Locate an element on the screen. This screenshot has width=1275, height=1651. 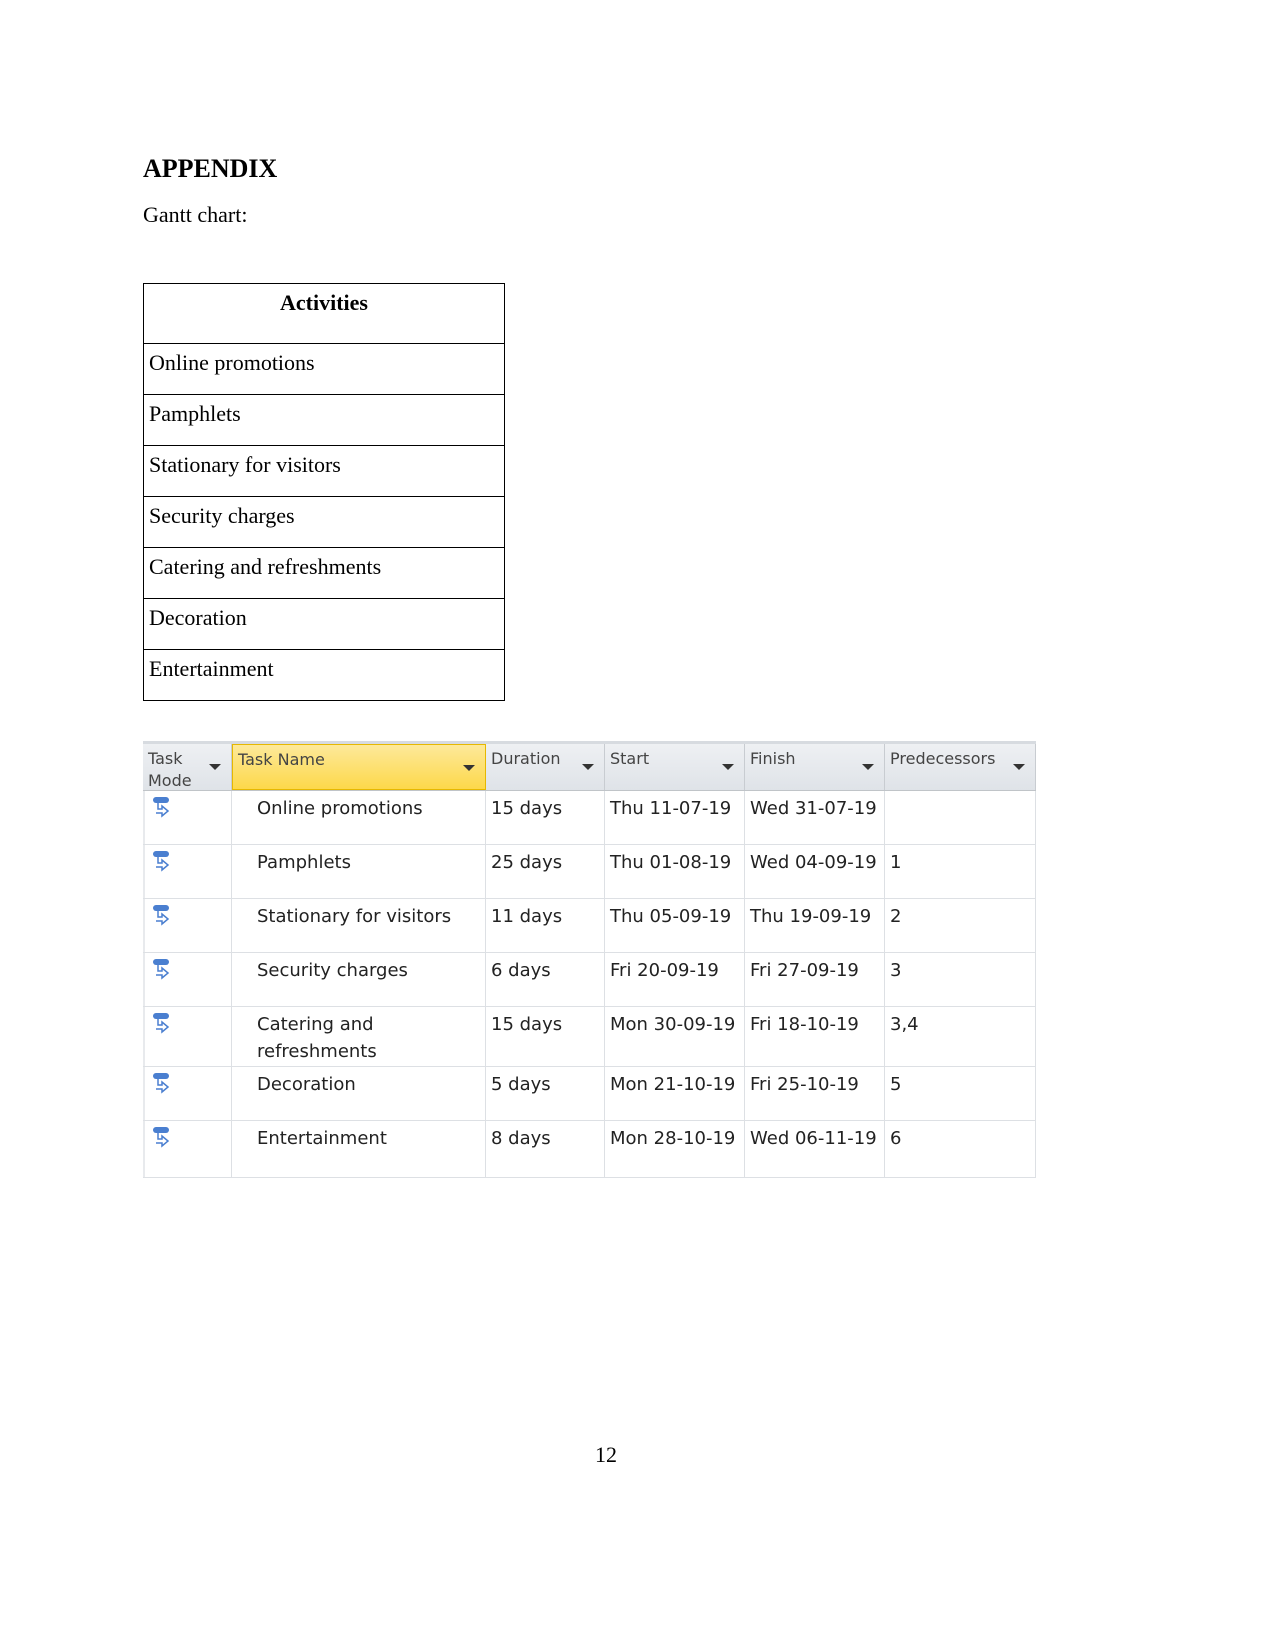
finish-date-cell: Fri 27-09-19 is located at coordinates (815, 979).